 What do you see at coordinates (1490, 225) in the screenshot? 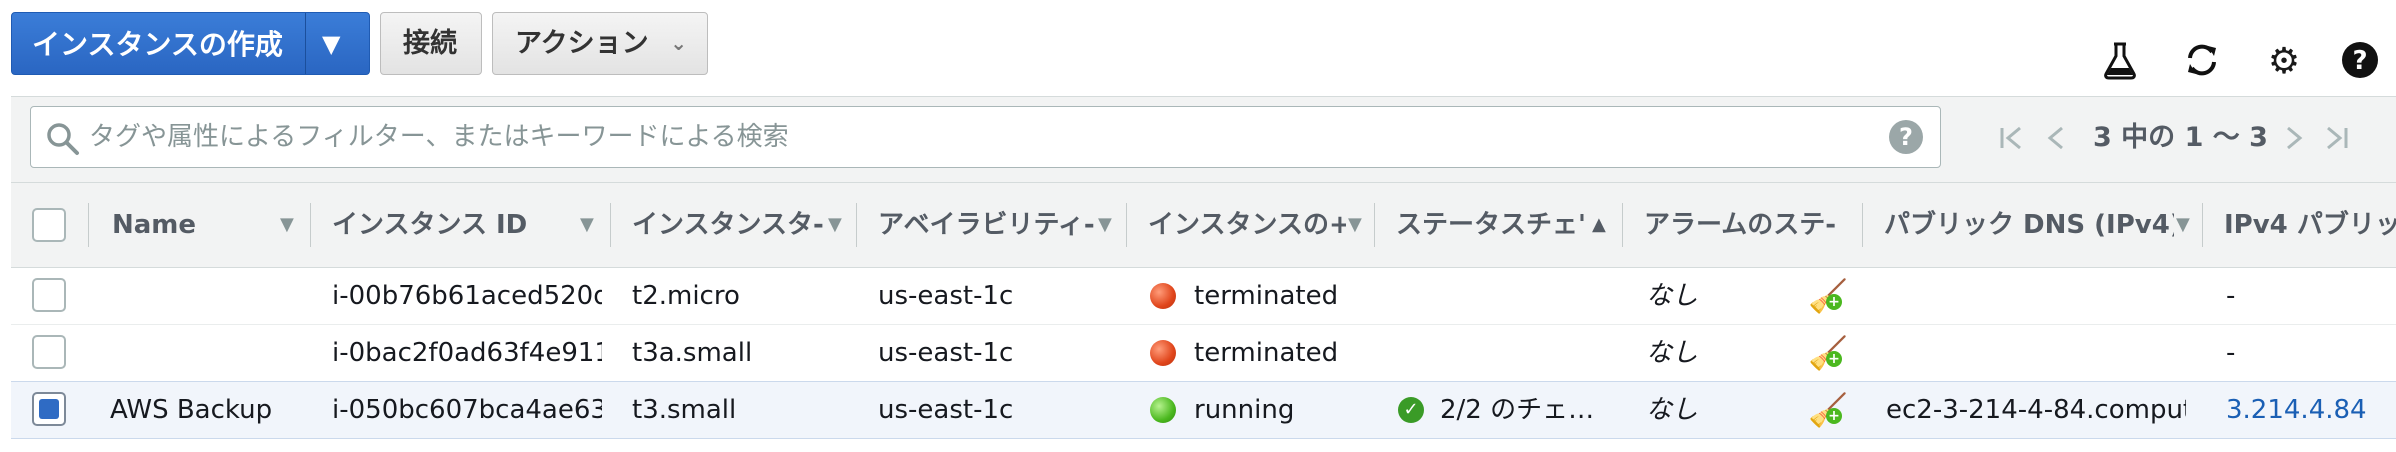
I see `column-header-status-check: ステータスチェ'` at bounding box center [1490, 225].